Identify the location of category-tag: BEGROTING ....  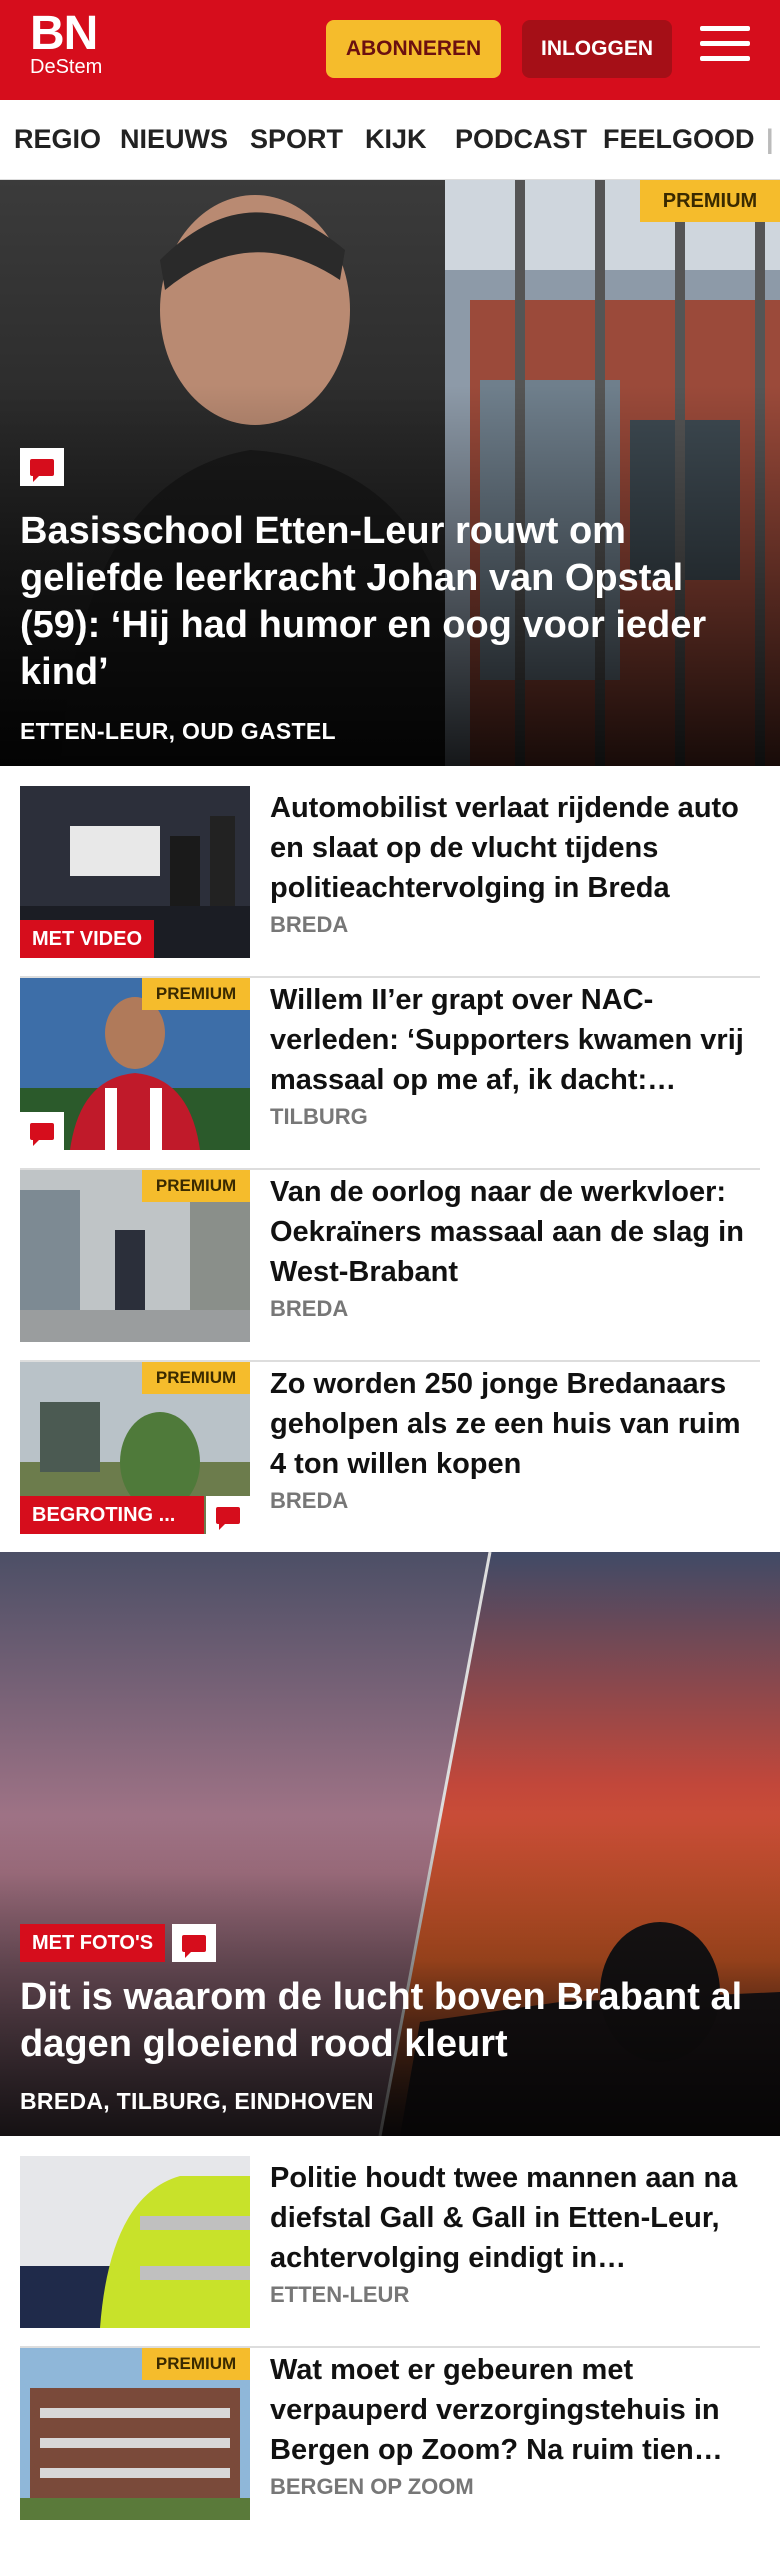
(112, 1515).